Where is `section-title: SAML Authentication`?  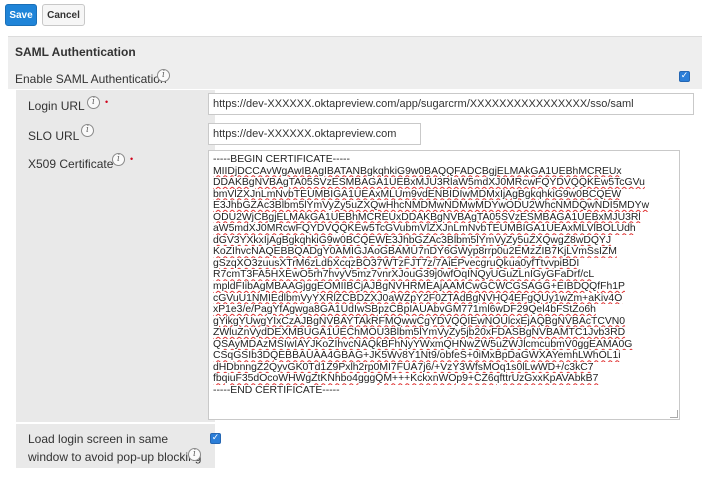
section-title: SAML Authentication is located at coordinates (75, 52).